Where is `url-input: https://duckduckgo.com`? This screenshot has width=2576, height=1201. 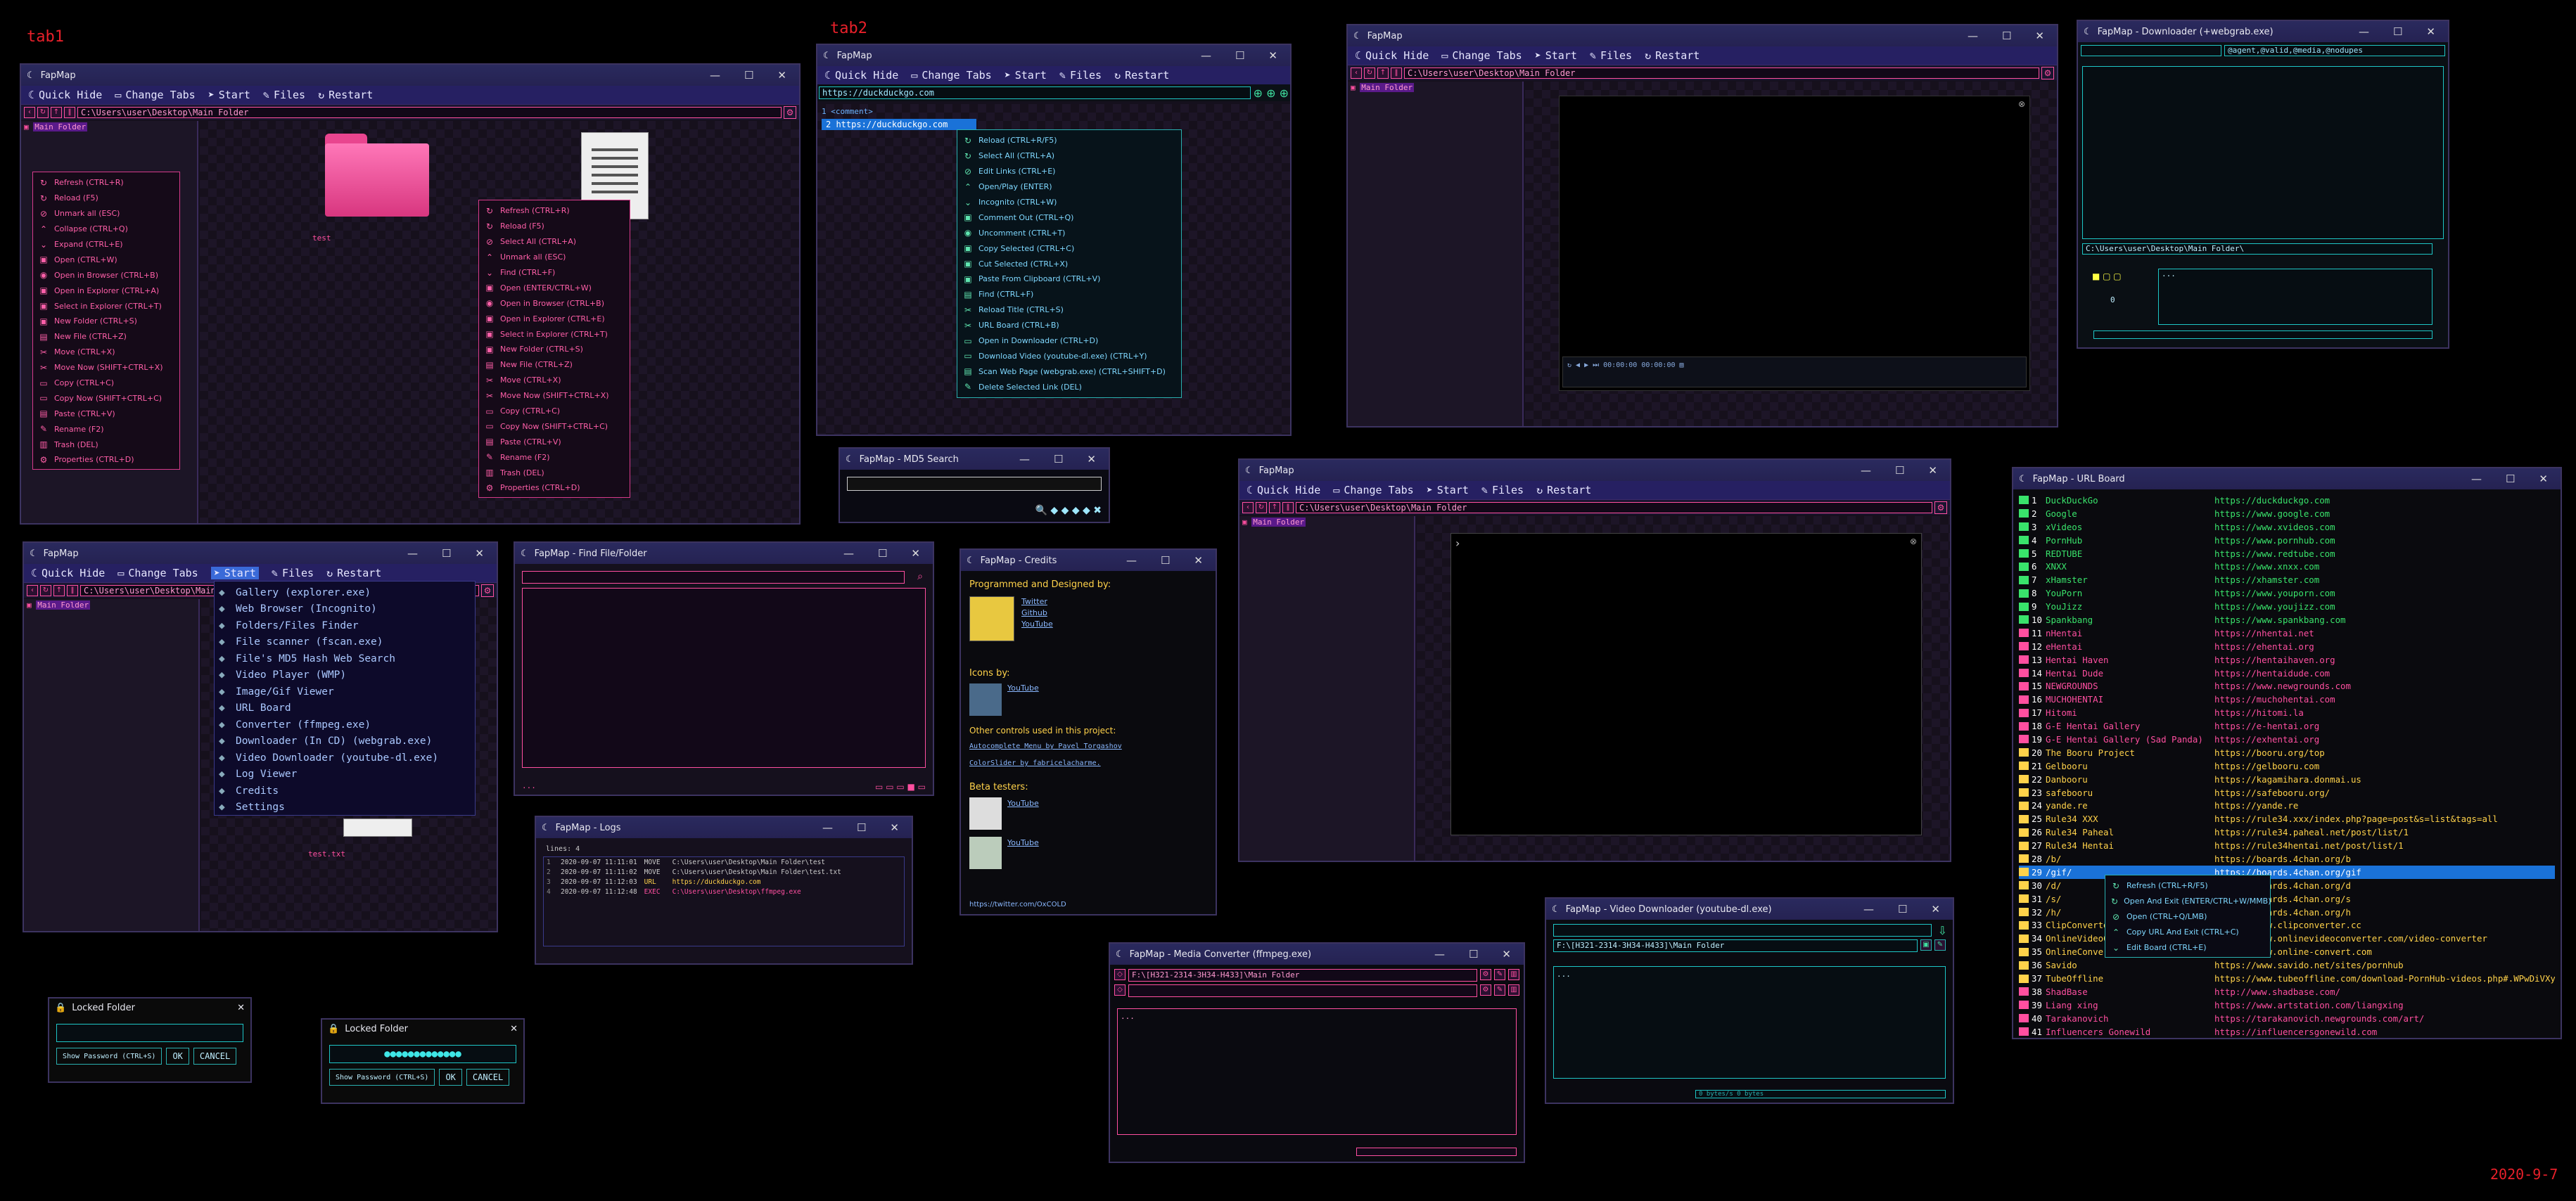 url-input: https://duckduckgo.com is located at coordinates (1035, 92).